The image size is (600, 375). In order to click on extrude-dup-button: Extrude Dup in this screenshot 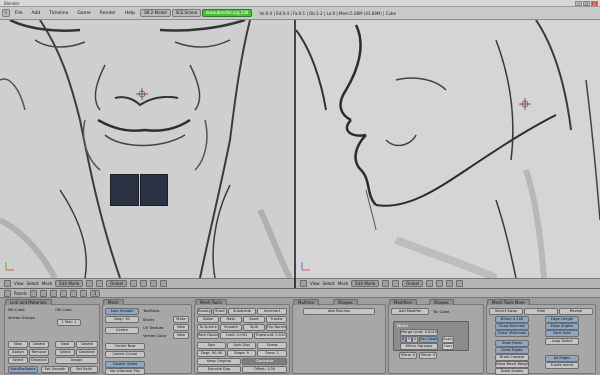, I will do `click(219, 369)`.